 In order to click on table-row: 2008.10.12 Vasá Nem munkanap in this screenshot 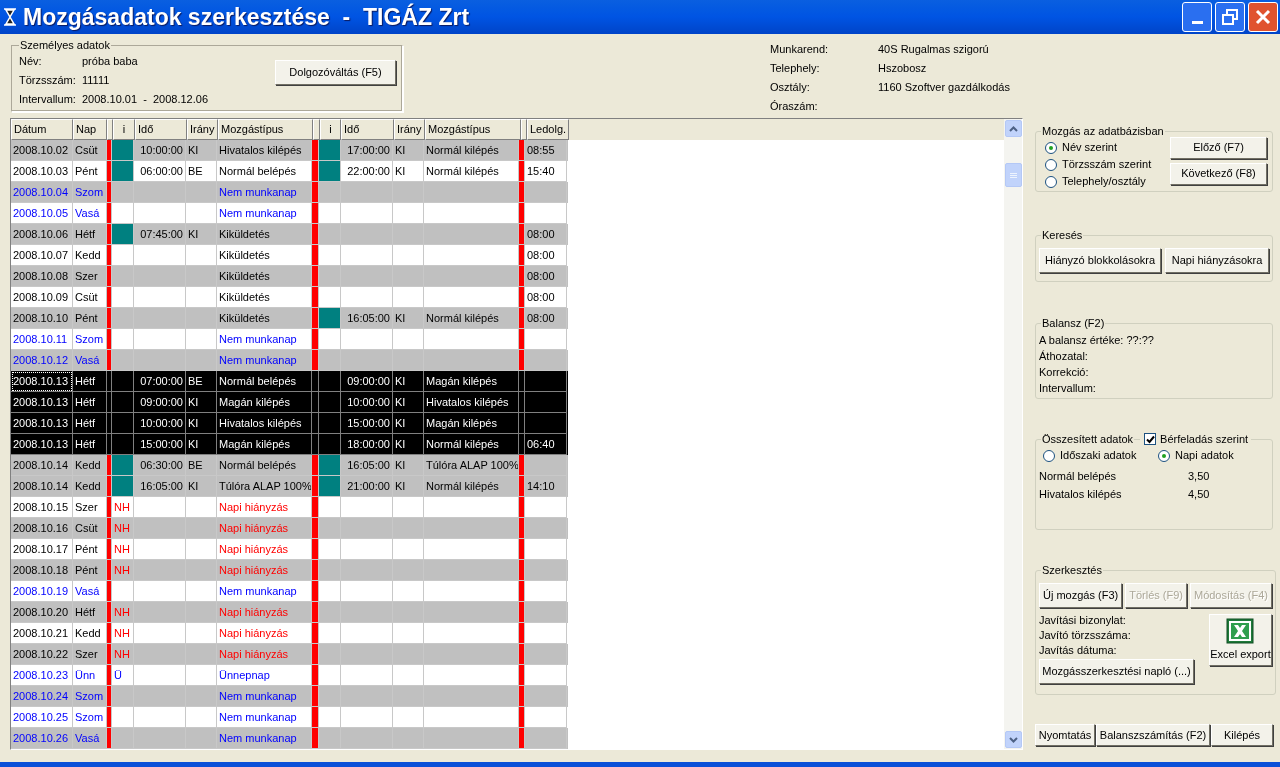, I will do `click(289, 360)`.